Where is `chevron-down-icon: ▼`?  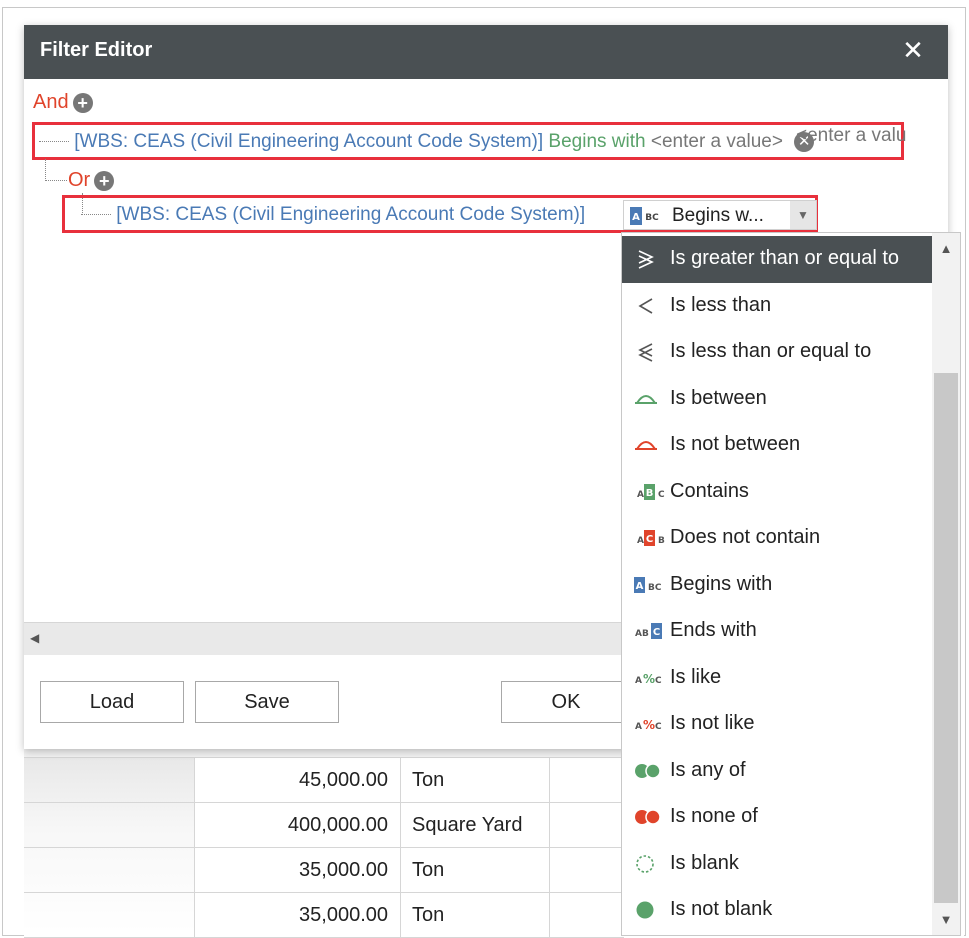
chevron-down-icon: ▼ is located at coordinates (803, 215).